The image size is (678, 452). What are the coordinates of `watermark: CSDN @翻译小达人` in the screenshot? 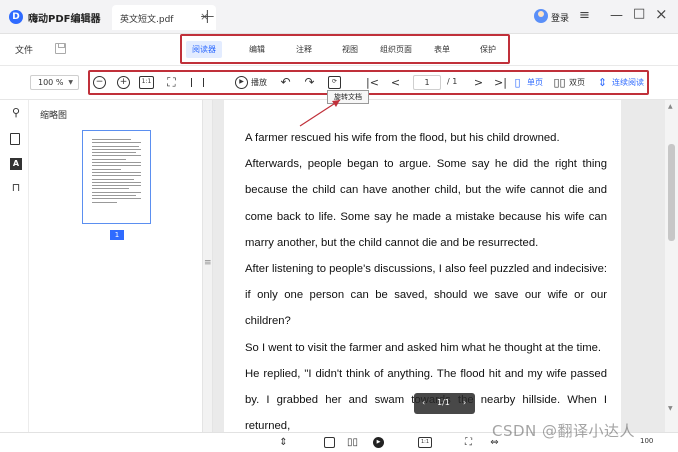 It's located at (564, 431).